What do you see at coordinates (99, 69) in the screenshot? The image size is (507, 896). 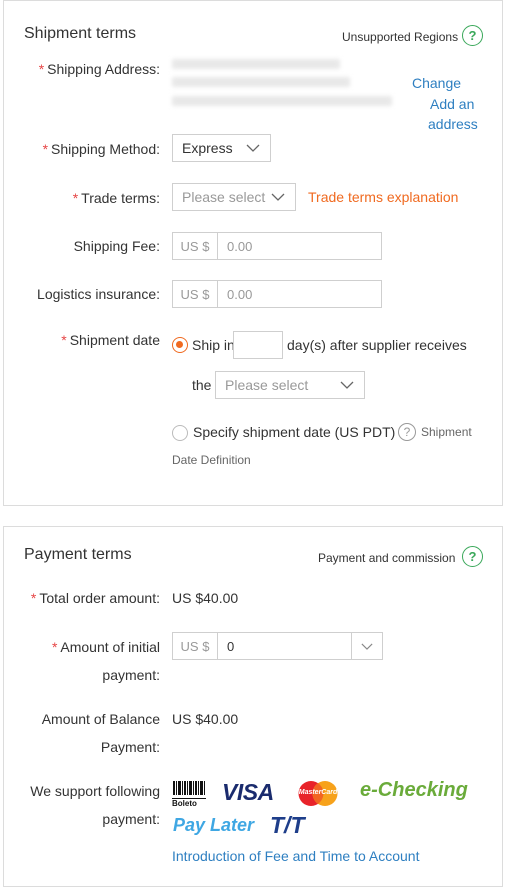 I see `shipping-address-label: * Shipping Address:` at bounding box center [99, 69].